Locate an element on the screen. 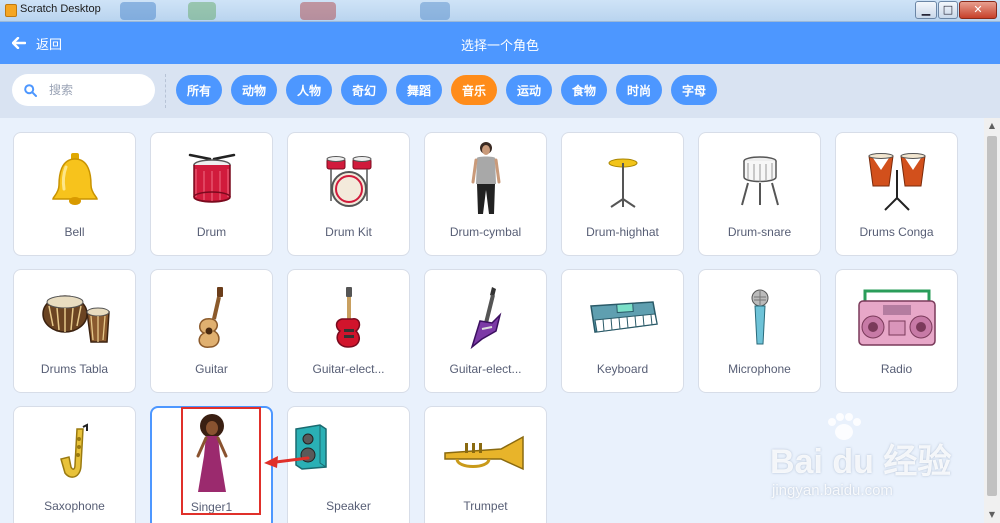 This screenshot has height=523, width=1000. sprite-name: Saxophone is located at coordinates (74, 506).